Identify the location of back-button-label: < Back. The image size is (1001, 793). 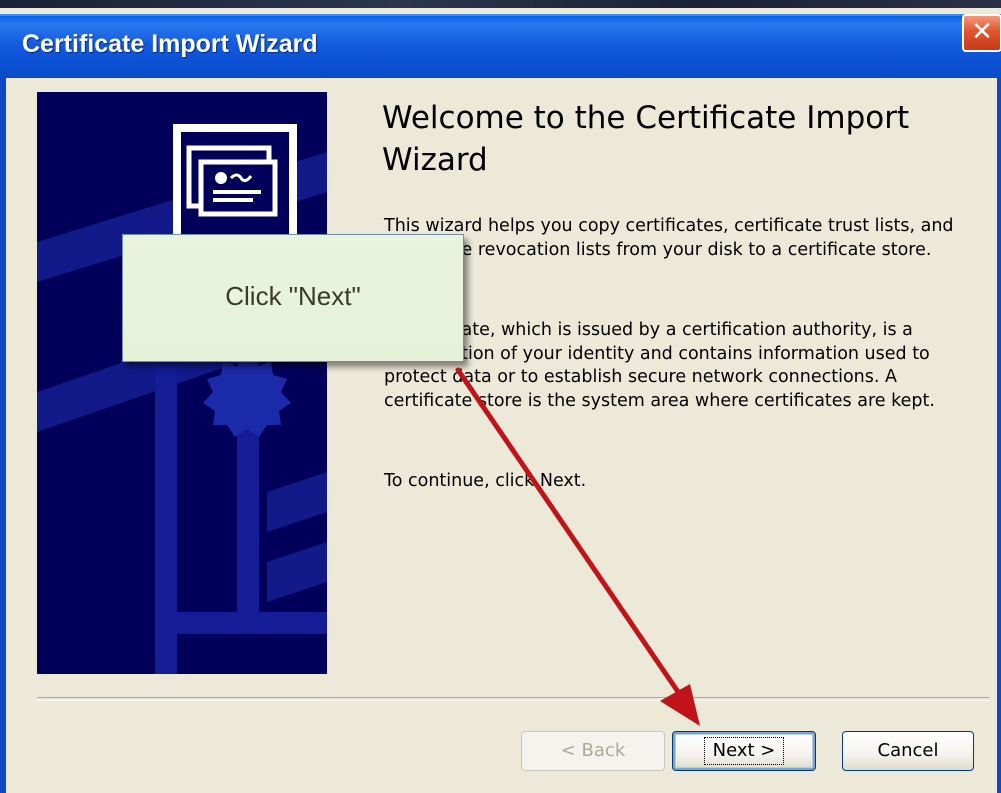
(593, 750).